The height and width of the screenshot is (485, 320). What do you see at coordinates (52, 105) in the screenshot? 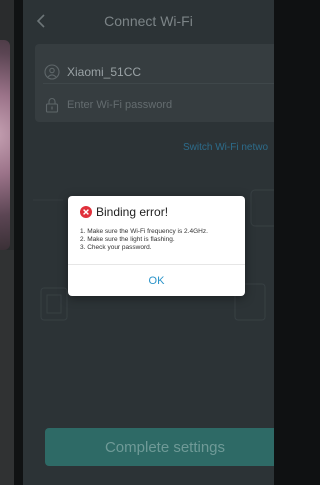
I see `lock-icon` at bounding box center [52, 105].